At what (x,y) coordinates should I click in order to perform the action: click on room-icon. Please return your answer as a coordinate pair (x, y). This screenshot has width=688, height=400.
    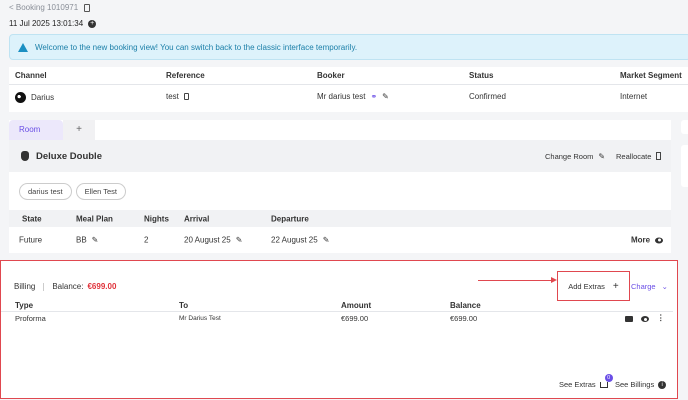
    Looking at the image, I should click on (25, 156).